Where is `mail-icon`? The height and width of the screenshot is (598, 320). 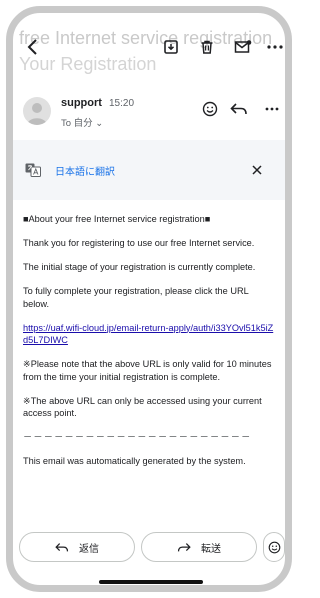 mail-icon is located at coordinates (243, 46).